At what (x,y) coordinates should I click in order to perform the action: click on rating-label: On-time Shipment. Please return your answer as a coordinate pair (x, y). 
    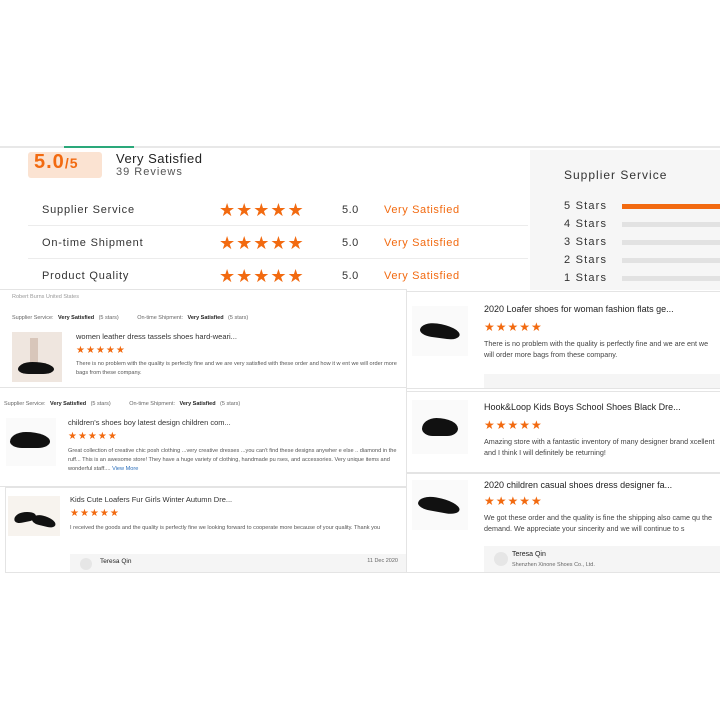
    Looking at the image, I should click on (93, 243).